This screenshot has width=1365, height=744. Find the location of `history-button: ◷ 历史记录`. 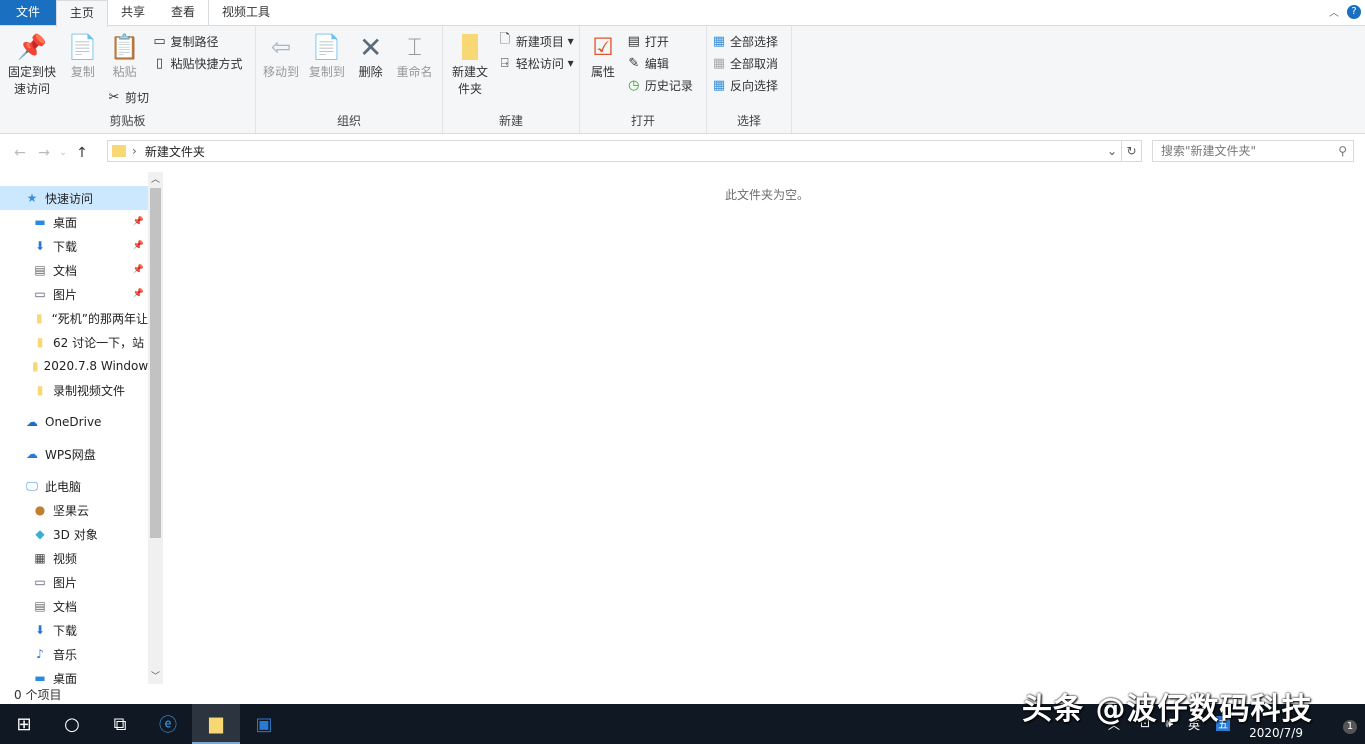

history-button: ◷ 历史记录 is located at coordinates (659, 85).